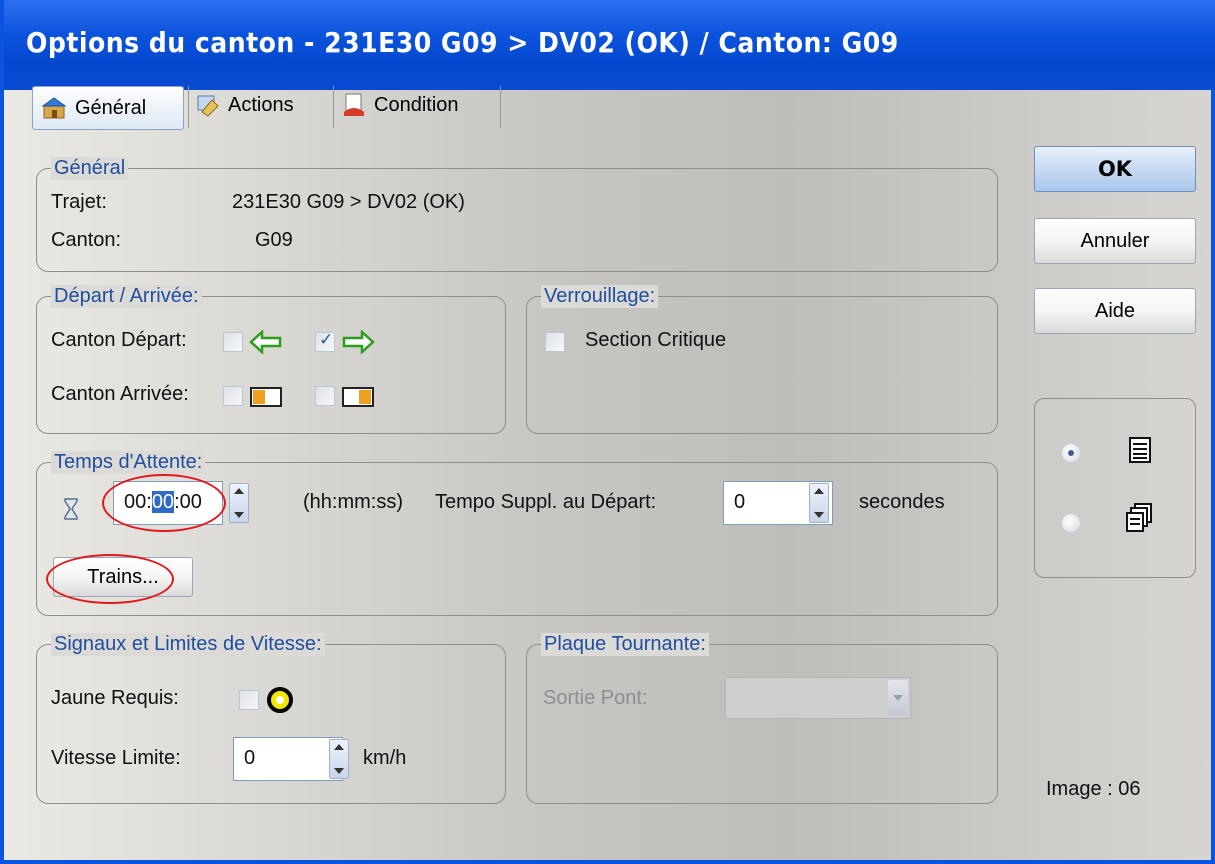  What do you see at coordinates (233, 396) in the screenshot?
I see `arrivee-left-checkbox` at bounding box center [233, 396].